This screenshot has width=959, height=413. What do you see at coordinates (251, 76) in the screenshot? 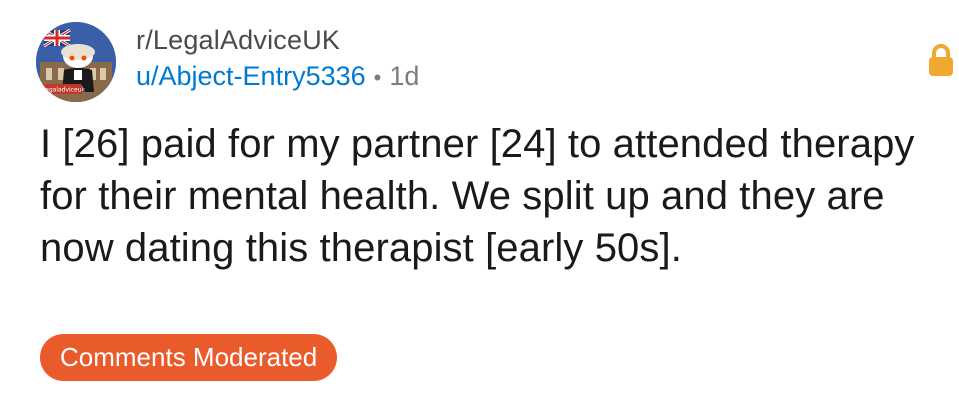
I see `author-link: u/Abject-Entry5336` at bounding box center [251, 76].